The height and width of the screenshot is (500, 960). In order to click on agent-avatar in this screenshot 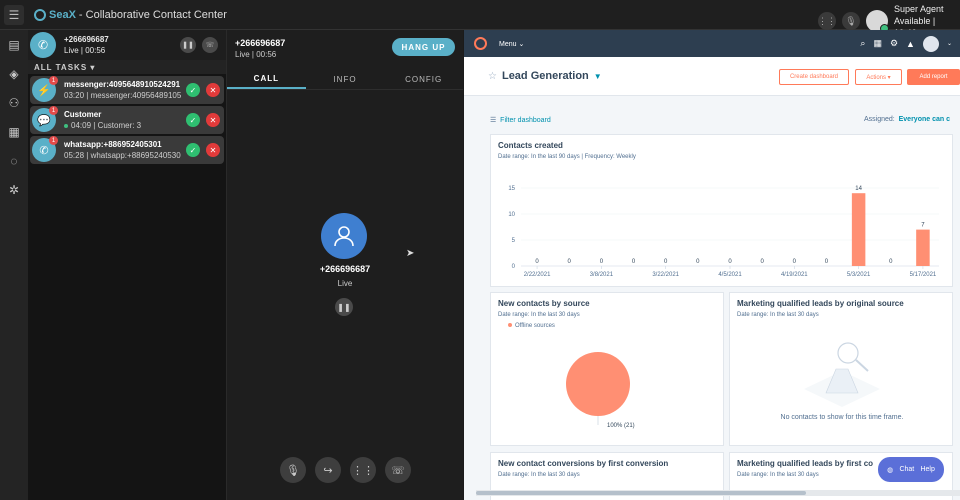, I will do `click(877, 21)`.